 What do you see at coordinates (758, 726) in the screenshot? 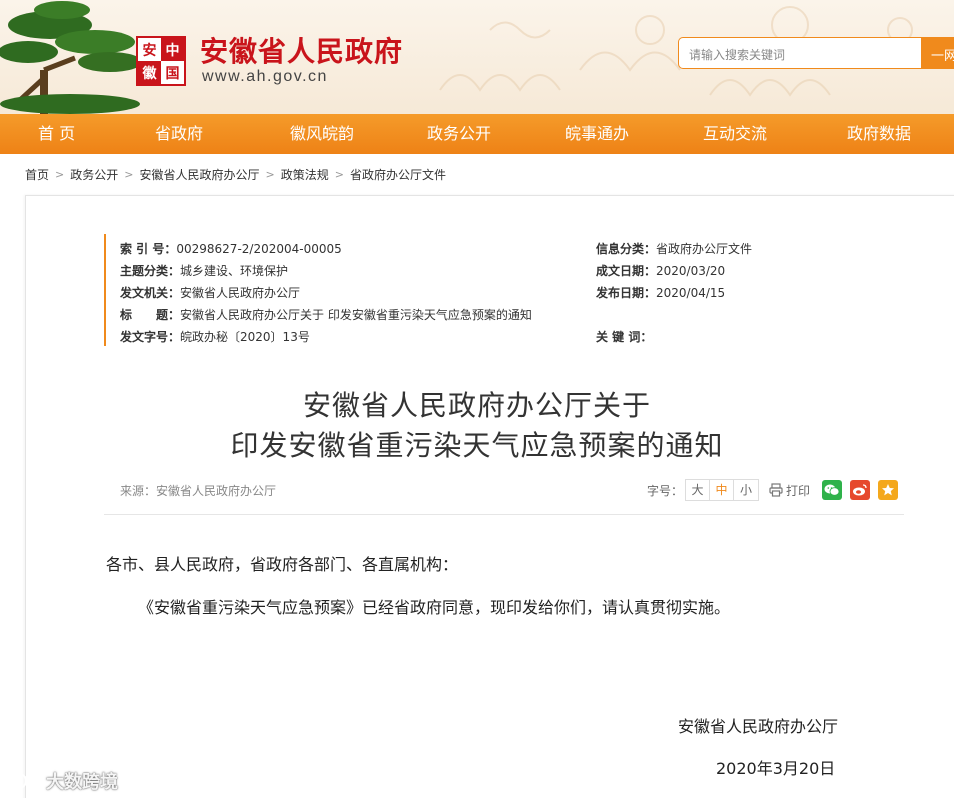
I see `document-signature: 安徽省人民政府办公厅` at bounding box center [758, 726].